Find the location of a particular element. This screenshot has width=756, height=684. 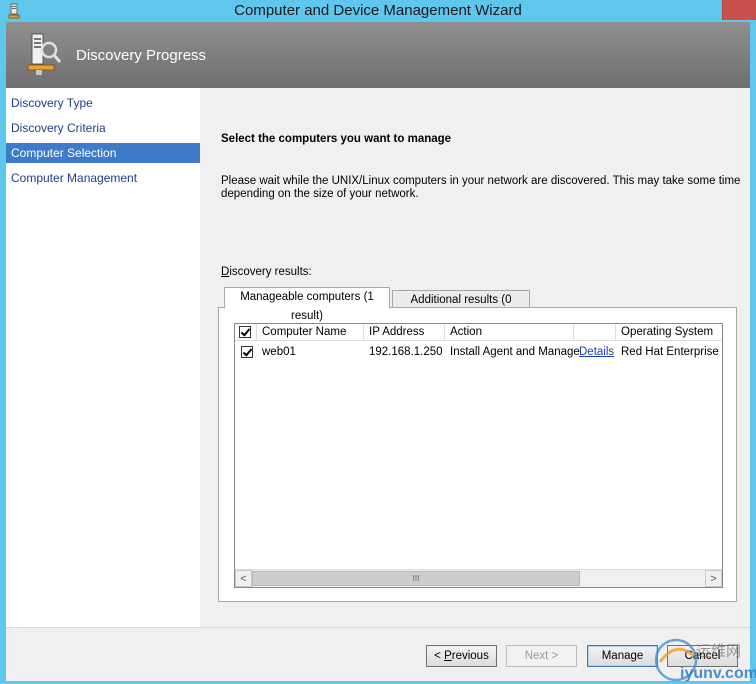

tab-manageable-computers: Manageable computers (1 result) is located at coordinates (307, 304).